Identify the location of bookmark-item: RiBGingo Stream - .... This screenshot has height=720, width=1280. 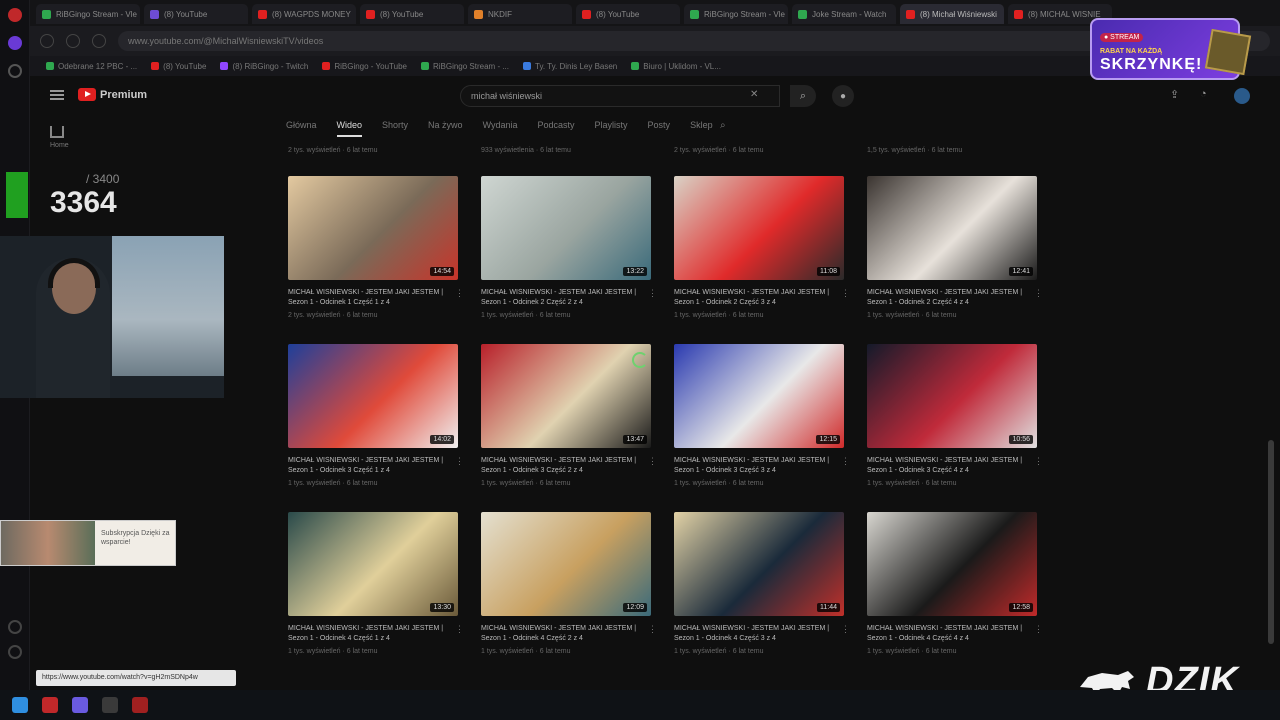
(464, 66).